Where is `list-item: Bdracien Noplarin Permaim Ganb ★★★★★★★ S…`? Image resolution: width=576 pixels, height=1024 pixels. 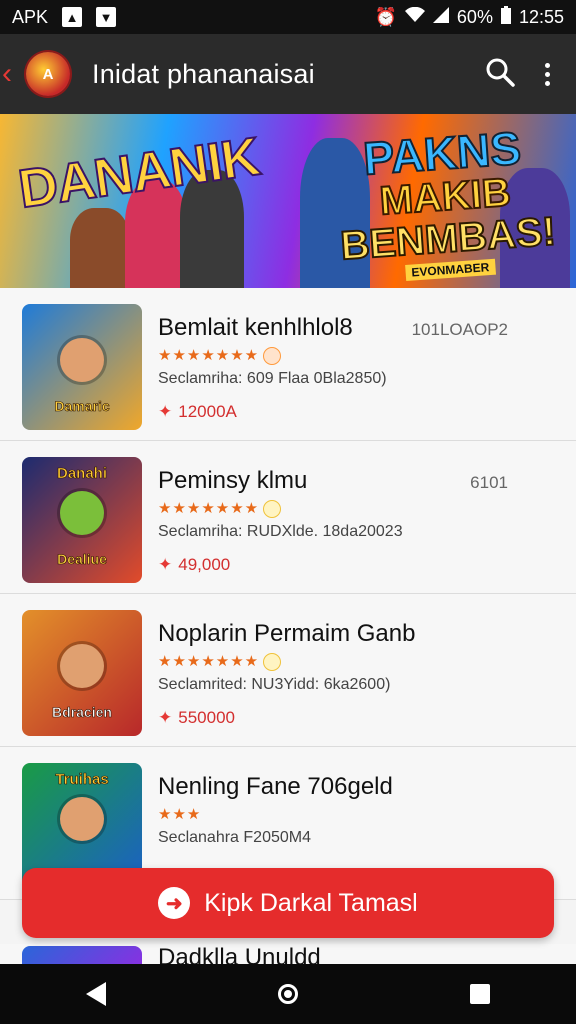 list-item: Bdracien Noplarin Permaim Ganb ★★★★★★★ S… is located at coordinates (288, 670).